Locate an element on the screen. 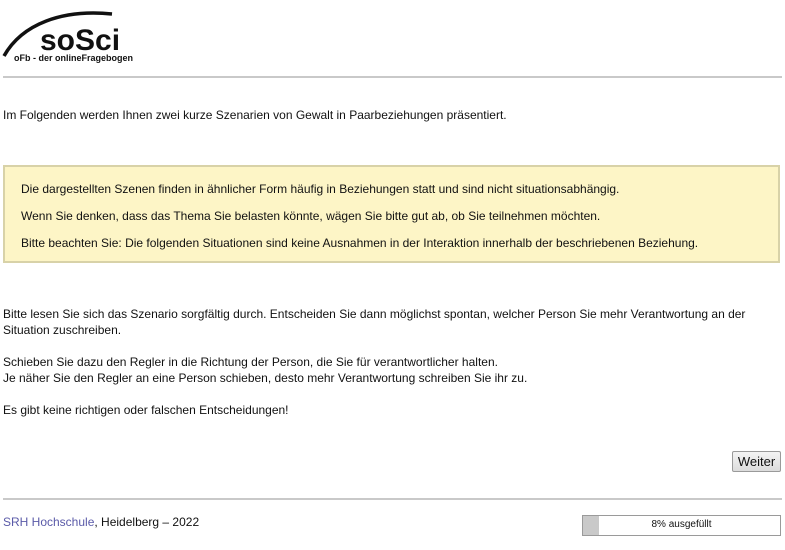 This screenshot has height=550, width=785. footer-divider is located at coordinates (392, 499).